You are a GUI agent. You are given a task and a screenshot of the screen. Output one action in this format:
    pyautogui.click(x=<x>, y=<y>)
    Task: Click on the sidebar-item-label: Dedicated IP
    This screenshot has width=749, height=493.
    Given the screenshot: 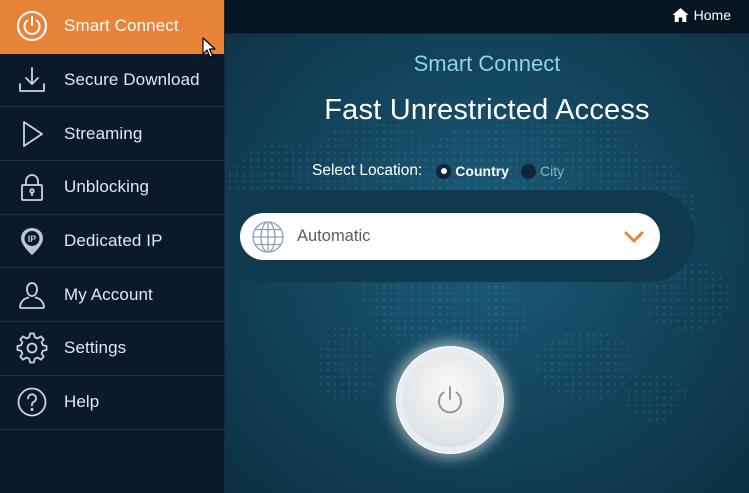 What is the action you would take?
    pyautogui.click(x=113, y=241)
    